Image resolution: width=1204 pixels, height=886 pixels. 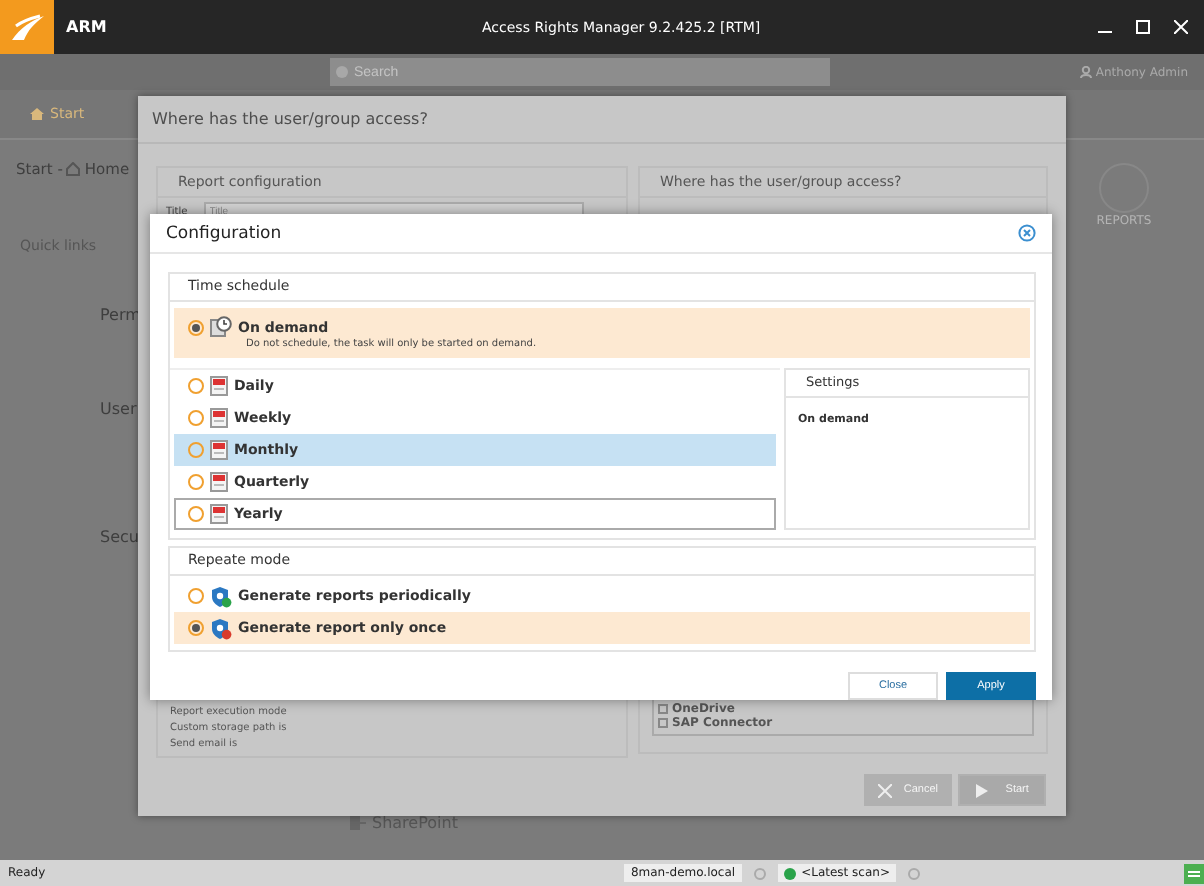 I want to click on user-icon, so click(x=1085, y=72).